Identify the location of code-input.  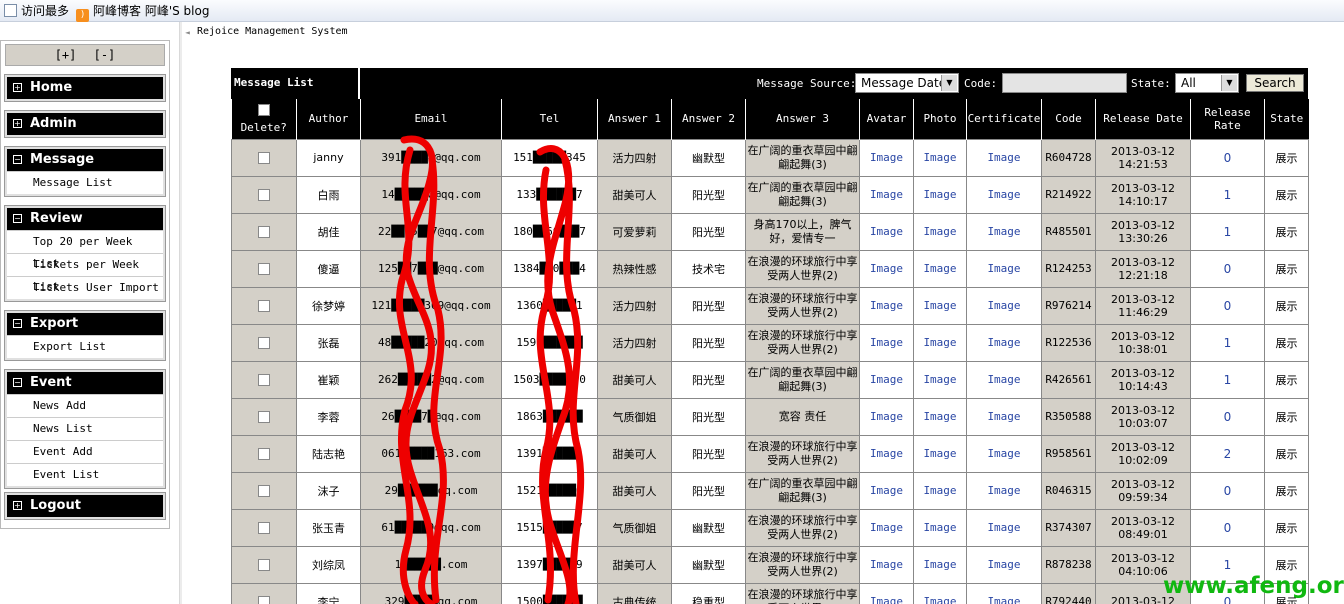
(1064, 83).